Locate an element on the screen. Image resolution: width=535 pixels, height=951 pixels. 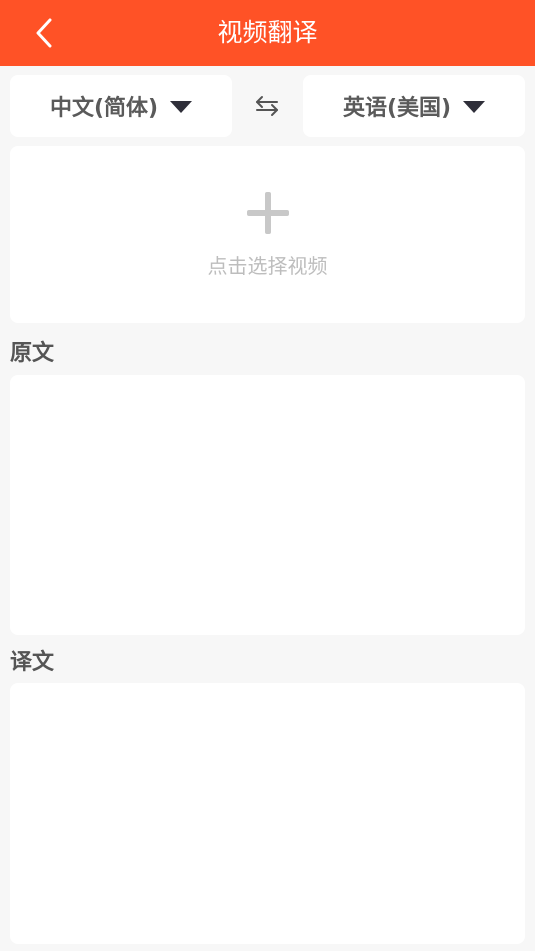
page-title: 视频翻译 is located at coordinates (267, 32).